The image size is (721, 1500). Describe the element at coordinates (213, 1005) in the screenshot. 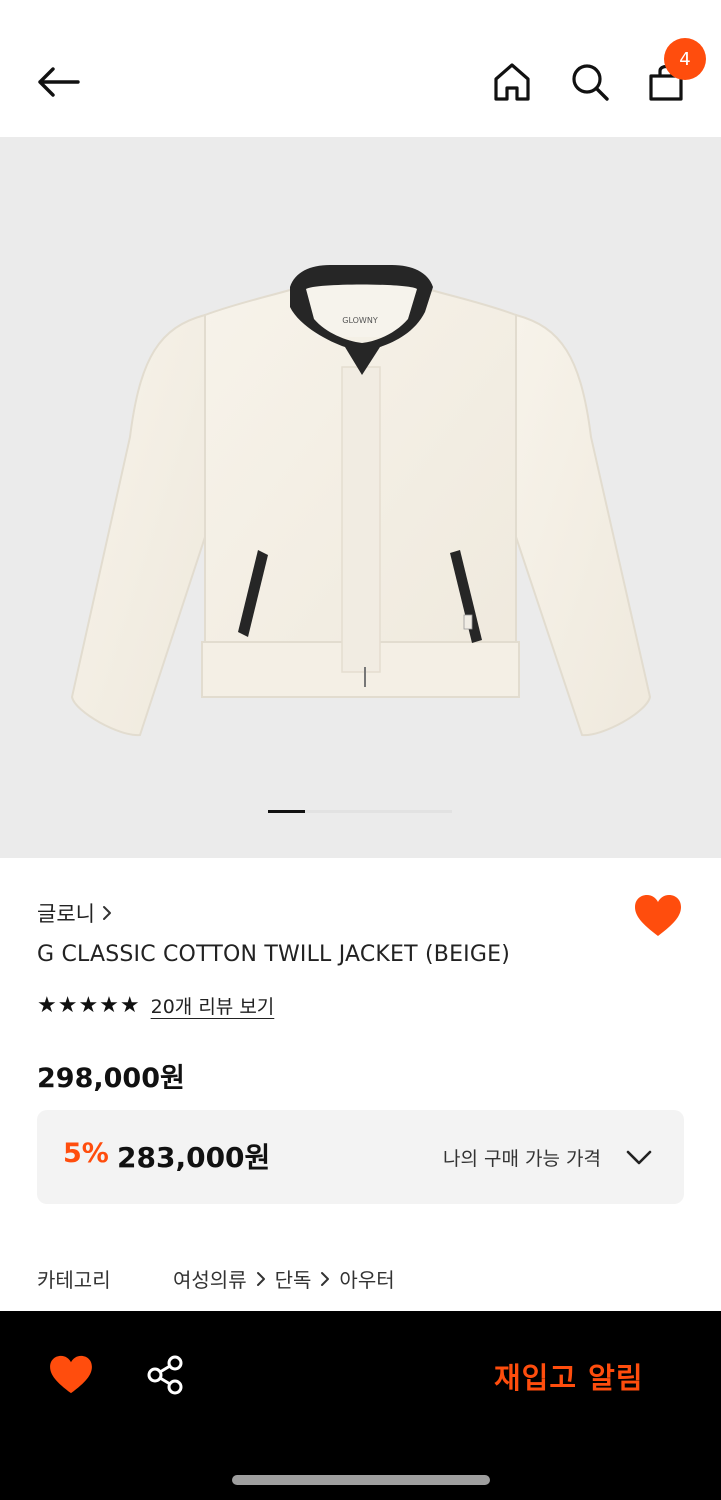

I see `review-link: 20개 리뷰 보기` at that location.